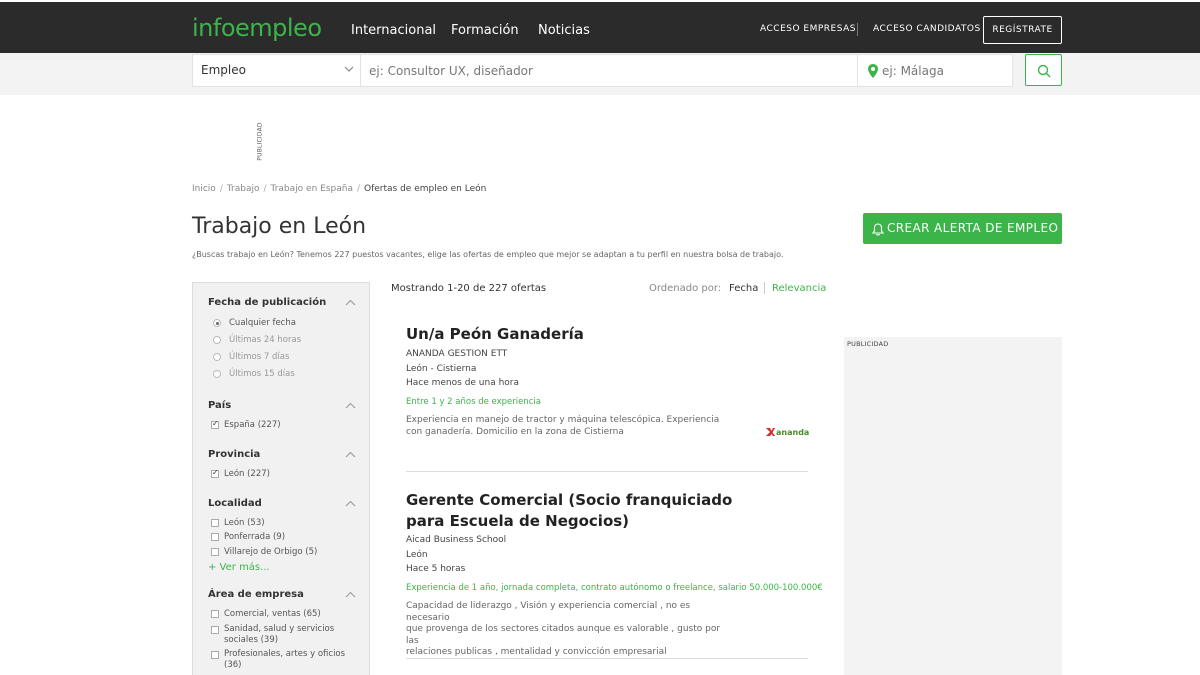  I want to click on breadcrumb-inicio: Inicio, so click(204, 189).